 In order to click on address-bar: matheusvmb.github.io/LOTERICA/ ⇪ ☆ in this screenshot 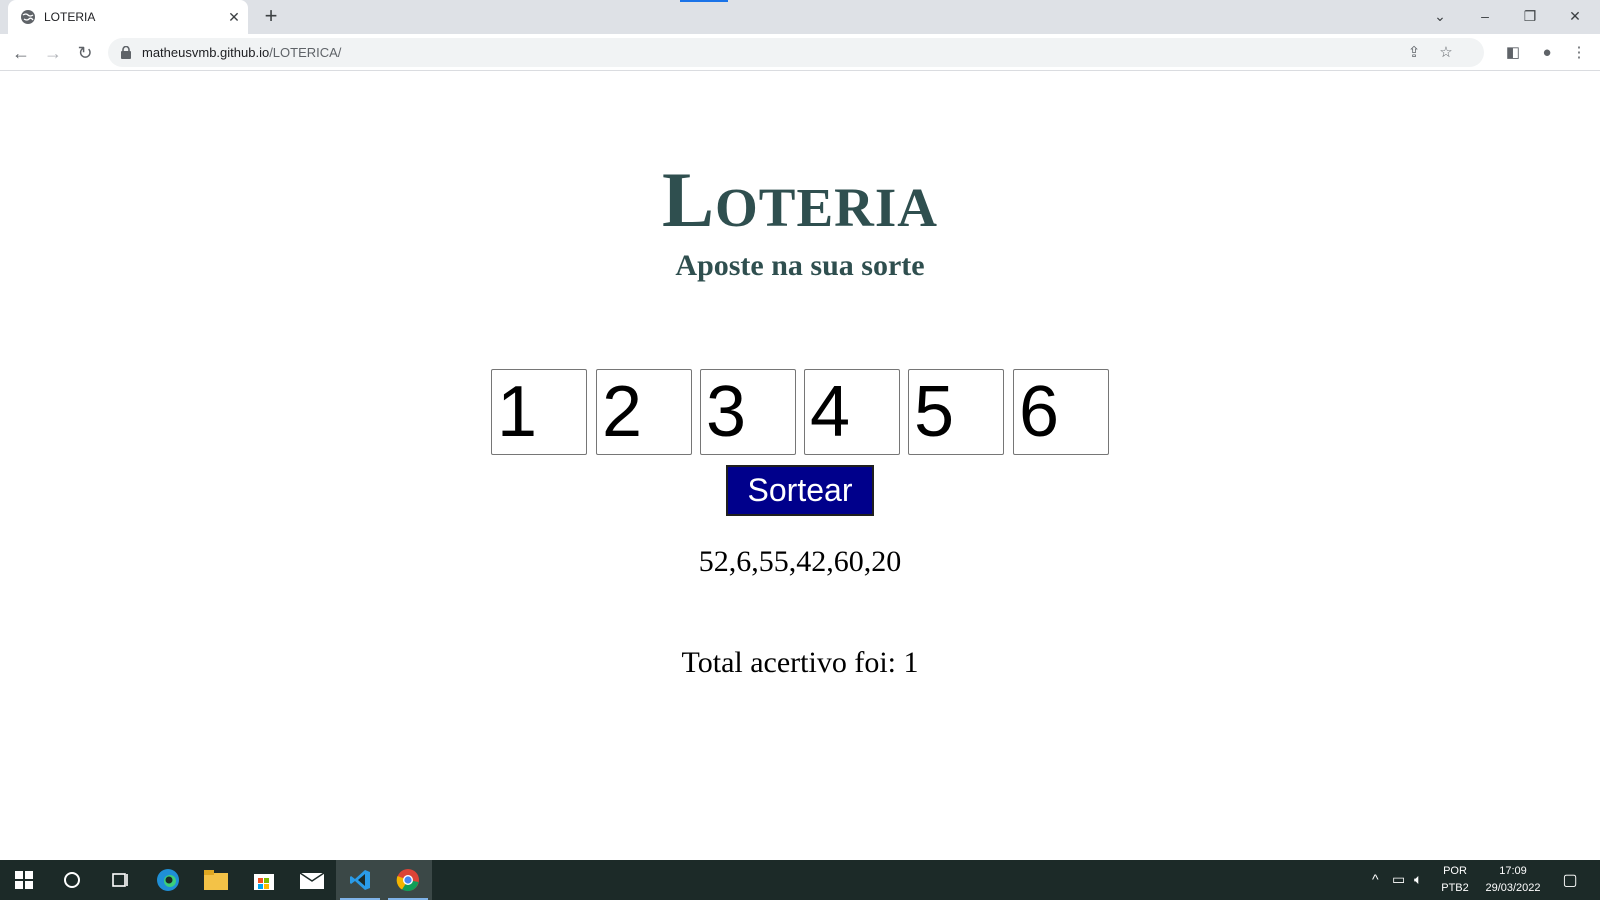, I will do `click(796, 52)`.